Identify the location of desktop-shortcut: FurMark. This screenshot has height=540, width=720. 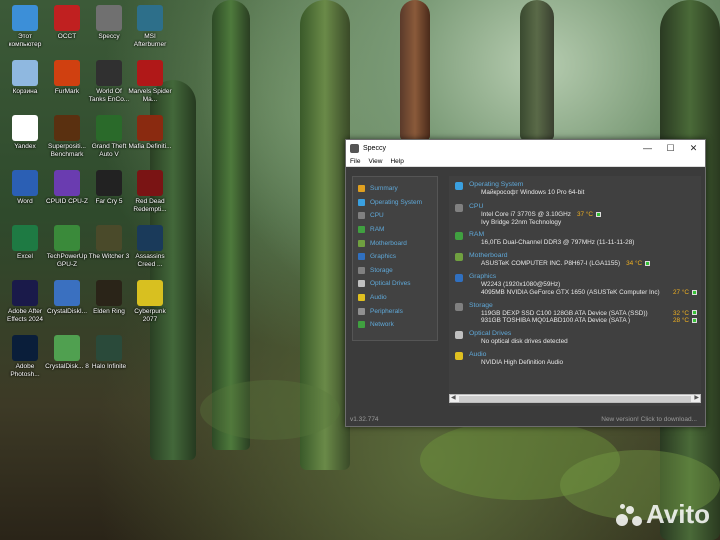
(67, 78).